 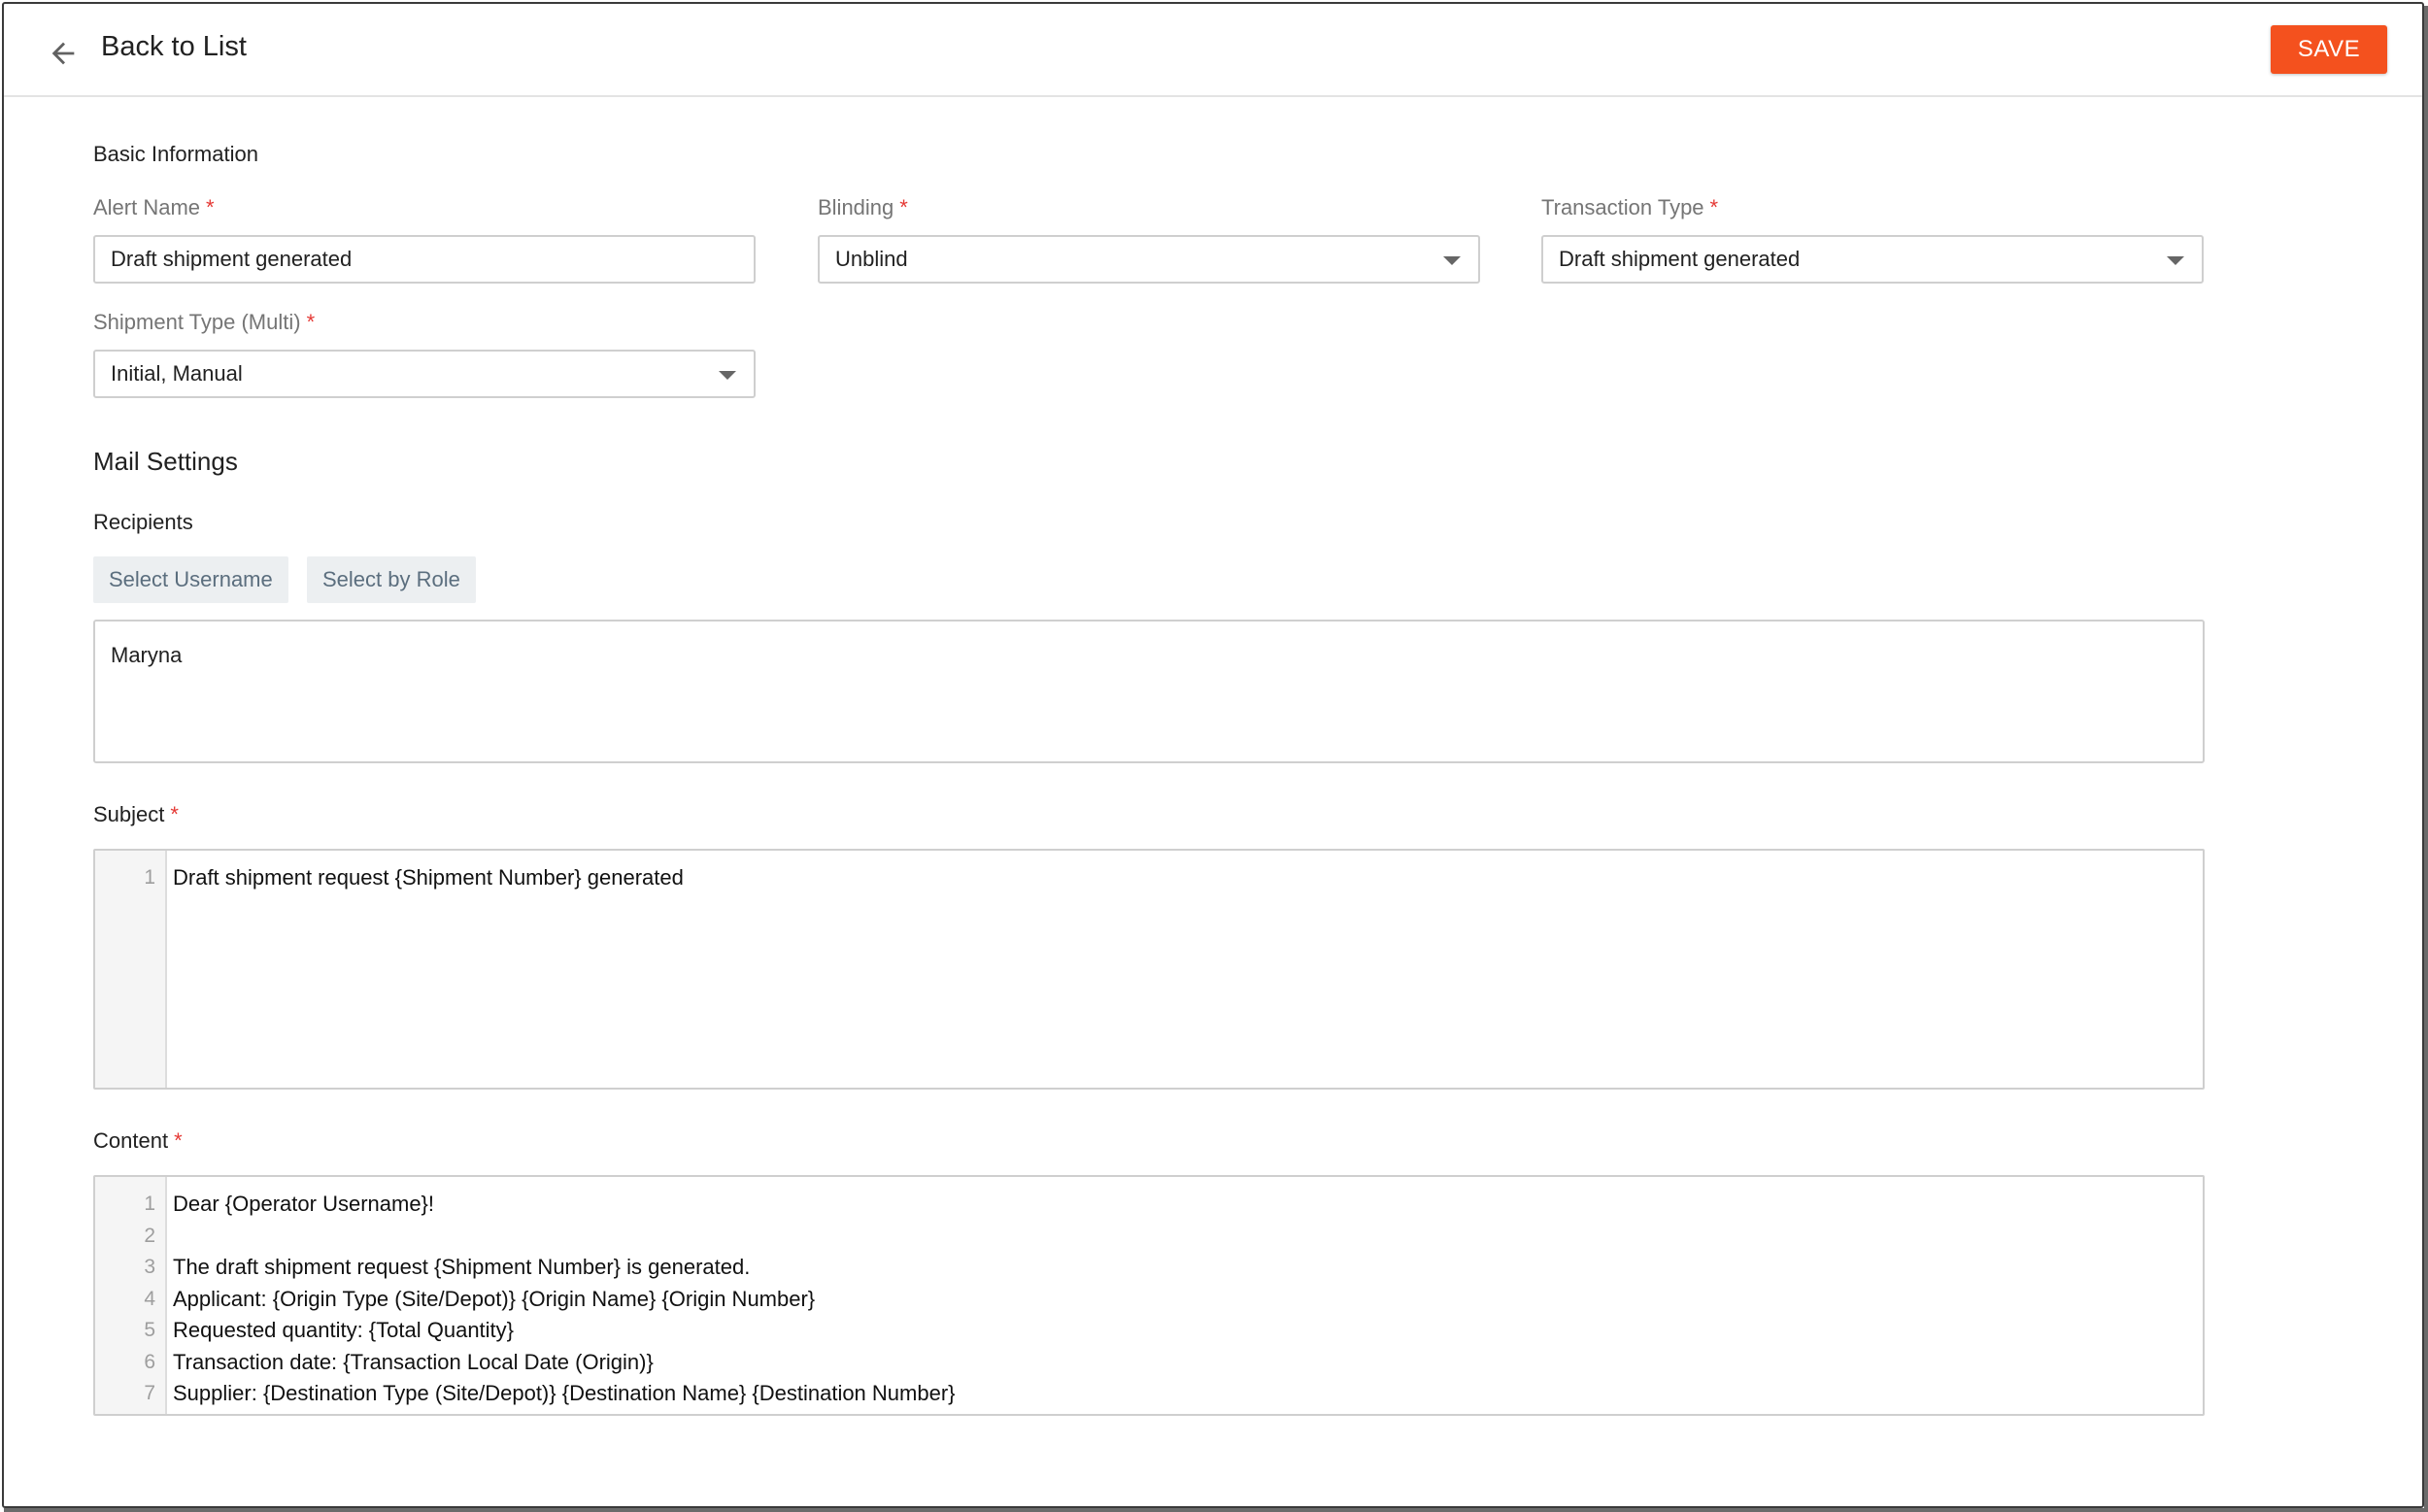 I want to click on shipment-type-select: Initial, Manual, so click(x=424, y=374).